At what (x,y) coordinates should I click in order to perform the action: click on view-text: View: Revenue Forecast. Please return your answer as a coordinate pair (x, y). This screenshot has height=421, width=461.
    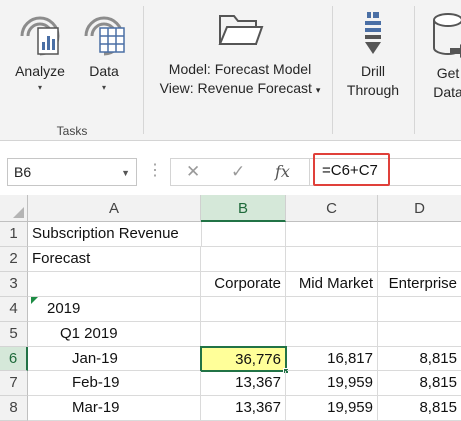
    Looking at the image, I should click on (235, 88).